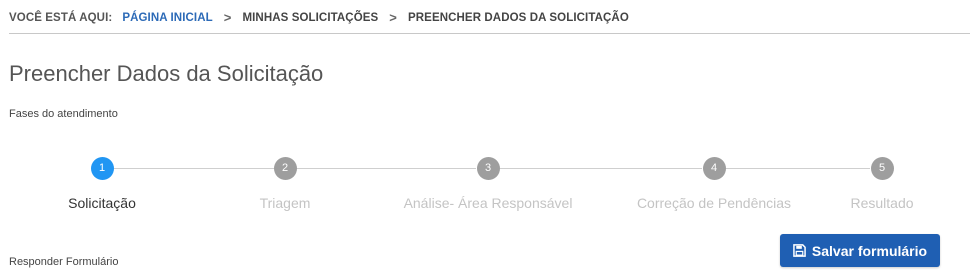 The width and height of the screenshot is (975, 280). Describe the element at coordinates (714, 168) in the screenshot. I see `step-circle-4: 4` at that location.